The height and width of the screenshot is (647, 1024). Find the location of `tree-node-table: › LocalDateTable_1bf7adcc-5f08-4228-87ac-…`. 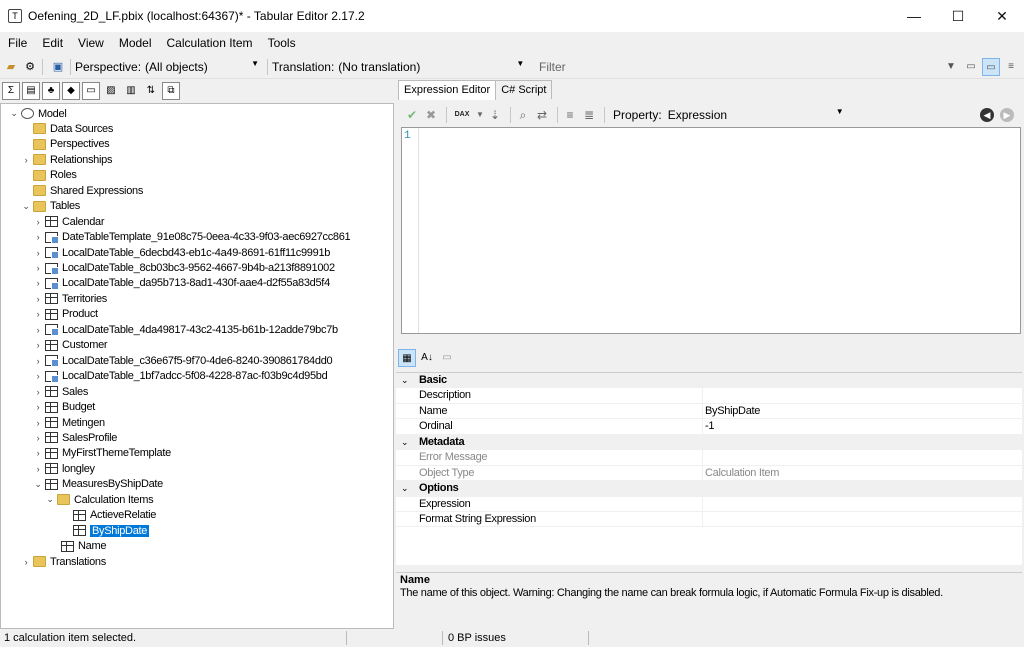

tree-node-table: › LocalDateTable_1bf7adcc-5f08-4228-87ac-… is located at coordinates (180, 376).